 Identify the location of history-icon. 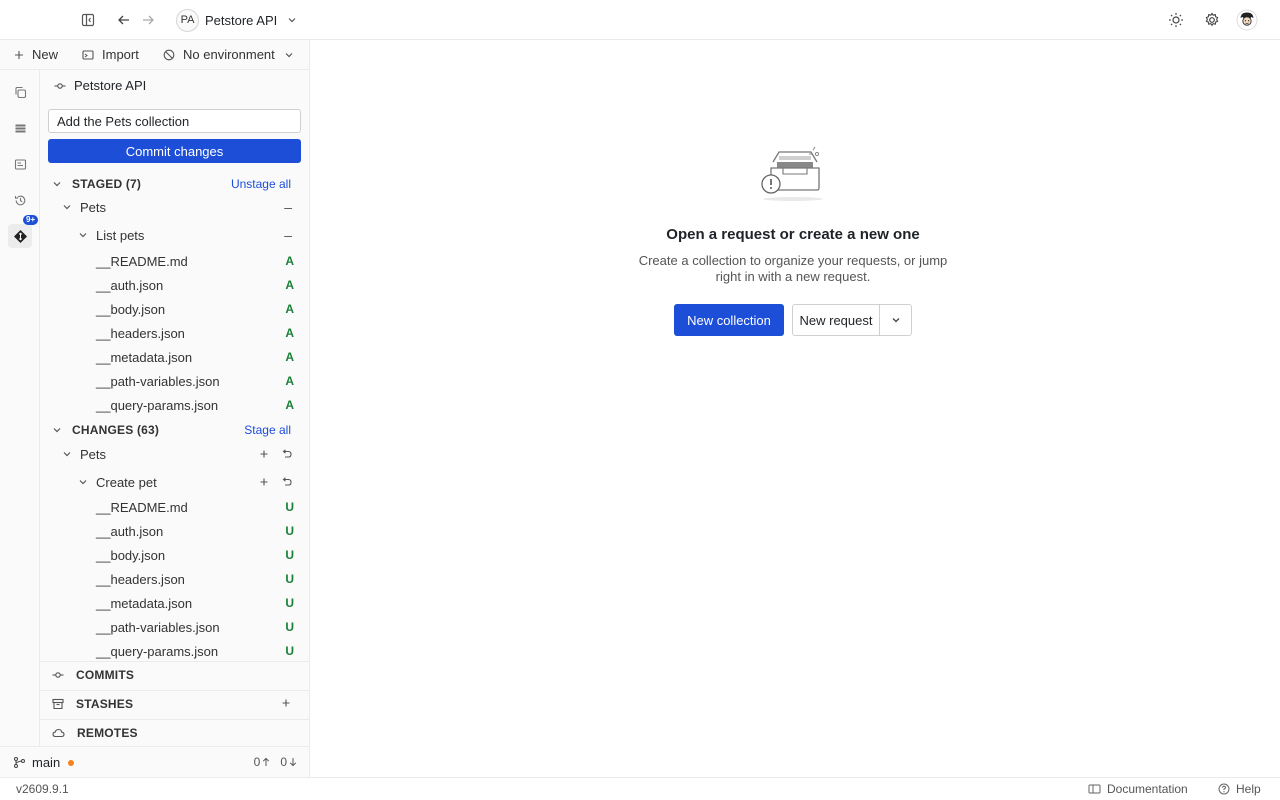
(20, 200).